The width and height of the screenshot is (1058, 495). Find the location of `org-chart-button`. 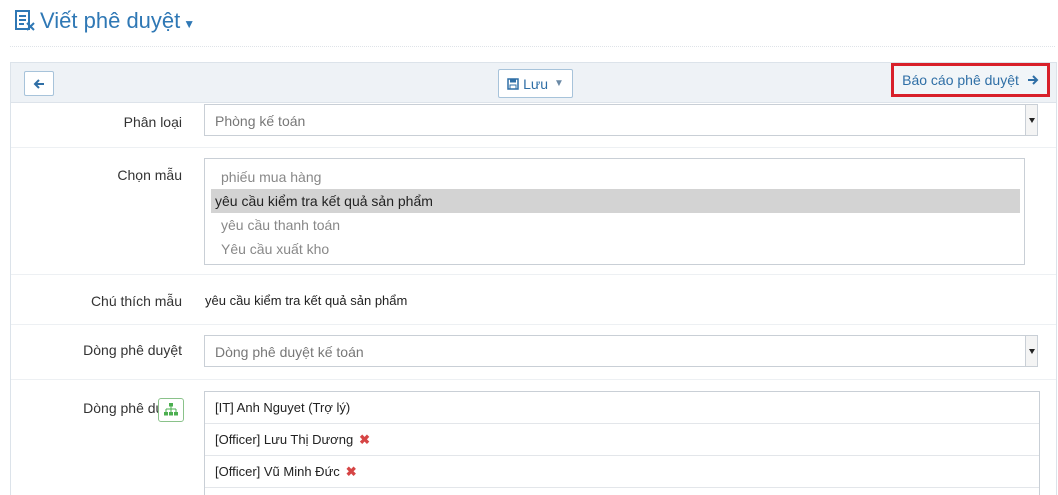

org-chart-button is located at coordinates (171, 410).